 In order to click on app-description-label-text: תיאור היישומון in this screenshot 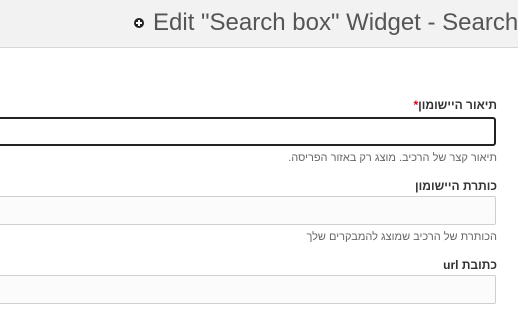, I will do `click(457, 105)`.